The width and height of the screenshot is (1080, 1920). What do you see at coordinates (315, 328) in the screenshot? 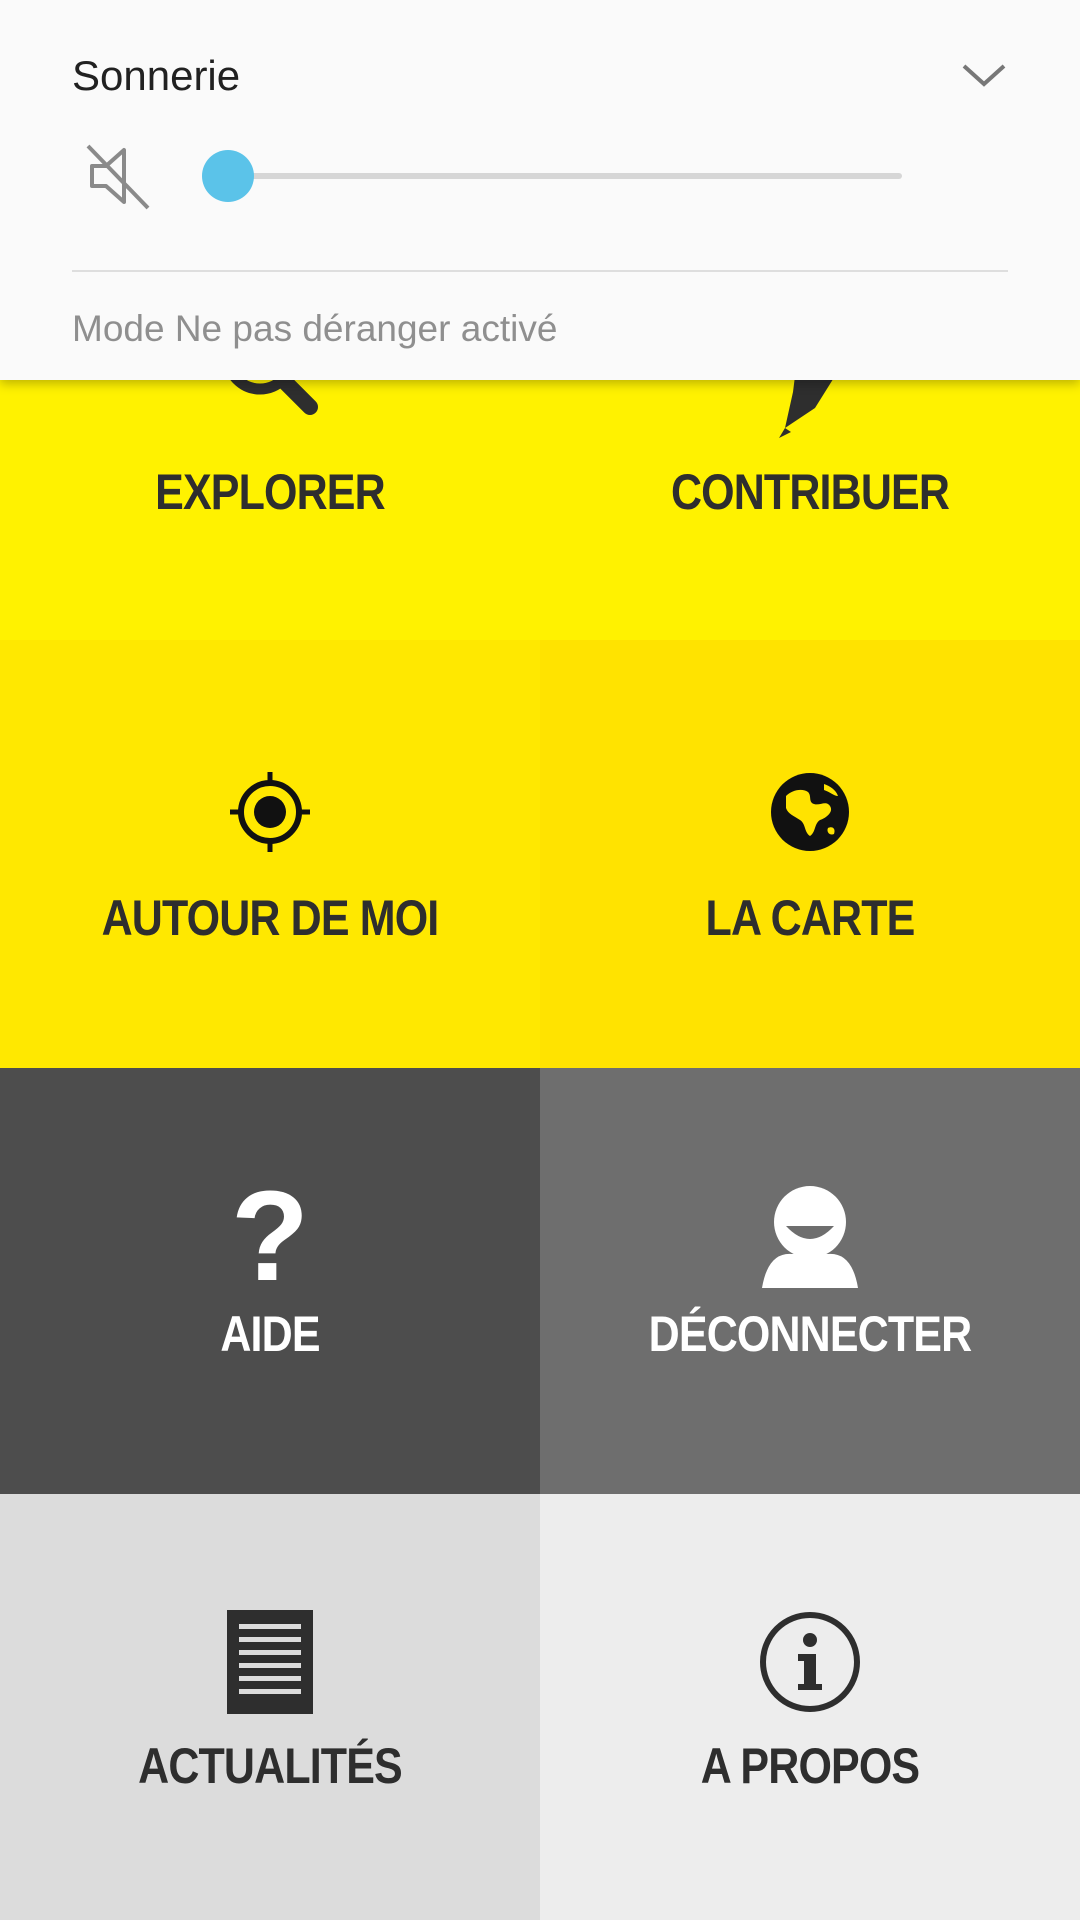
I see `dnd-status-text: Mode Ne pas déranger activé` at bounding box center [315, 328].